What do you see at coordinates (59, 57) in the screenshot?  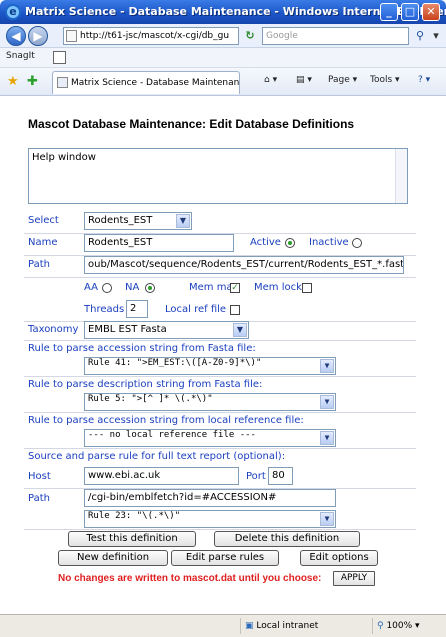 I see `capture-icon` at bounding box center [59, 57].